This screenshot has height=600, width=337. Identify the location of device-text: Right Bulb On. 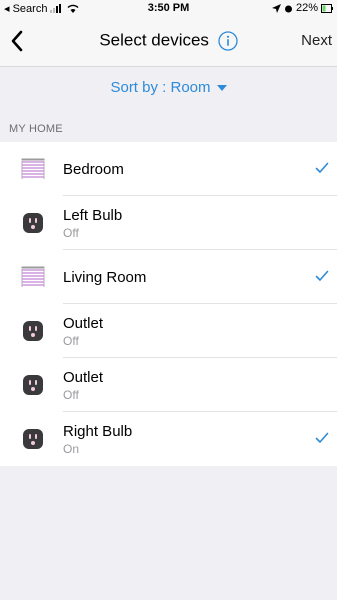
(97, 439).